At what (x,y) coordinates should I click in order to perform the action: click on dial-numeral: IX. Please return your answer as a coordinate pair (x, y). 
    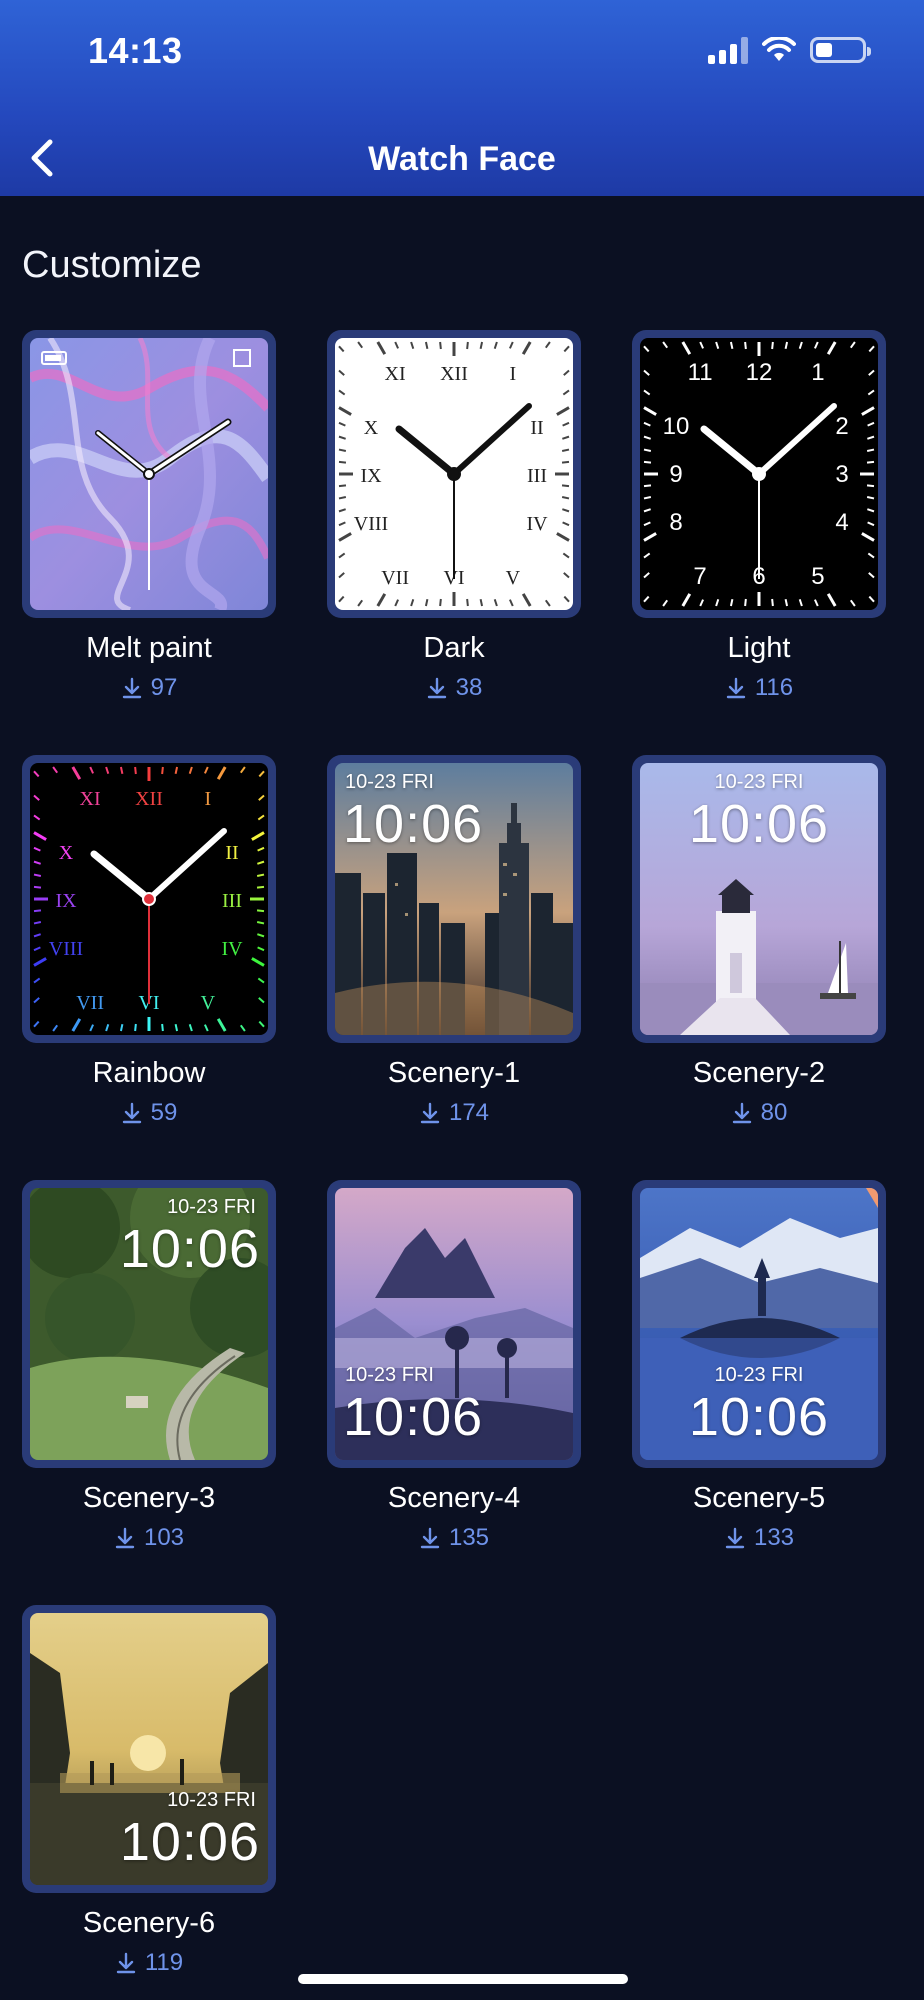
    Looking at the image, I should click on (66, 901).